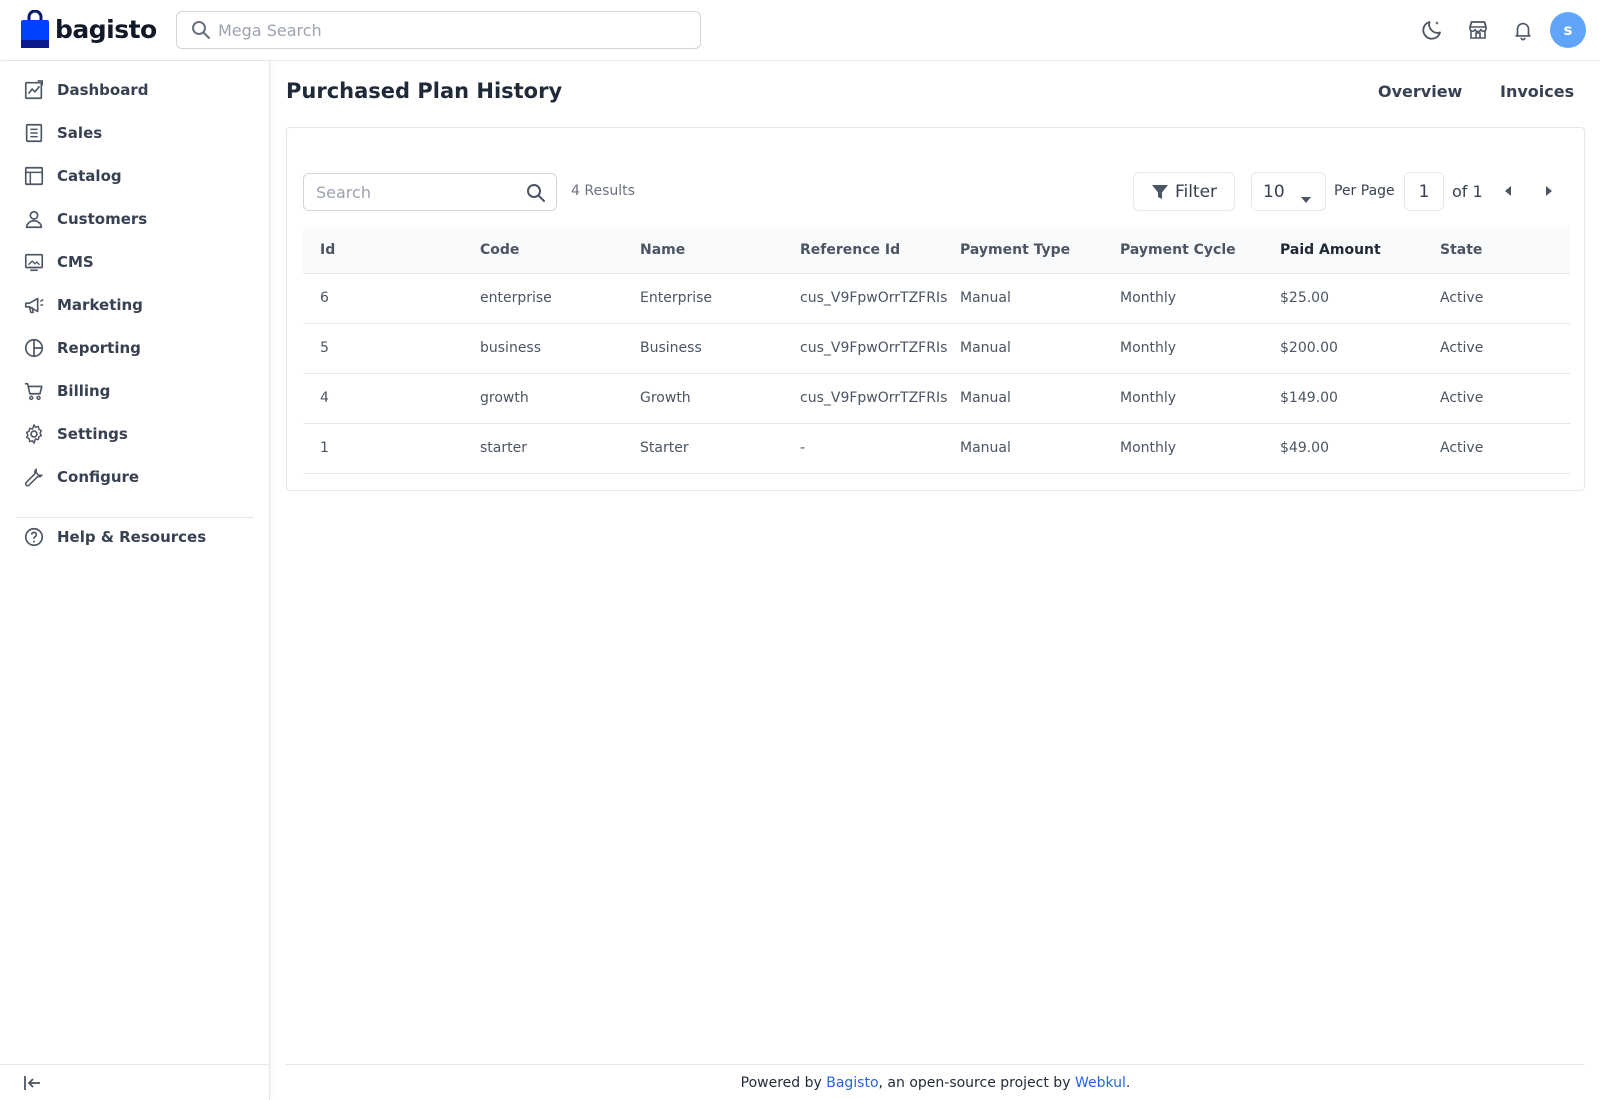 Image resolution: width=1600 pixels, height=1100 pixels. I want to click on sidebar-item-reporting: Reporting, so click(81, 348).